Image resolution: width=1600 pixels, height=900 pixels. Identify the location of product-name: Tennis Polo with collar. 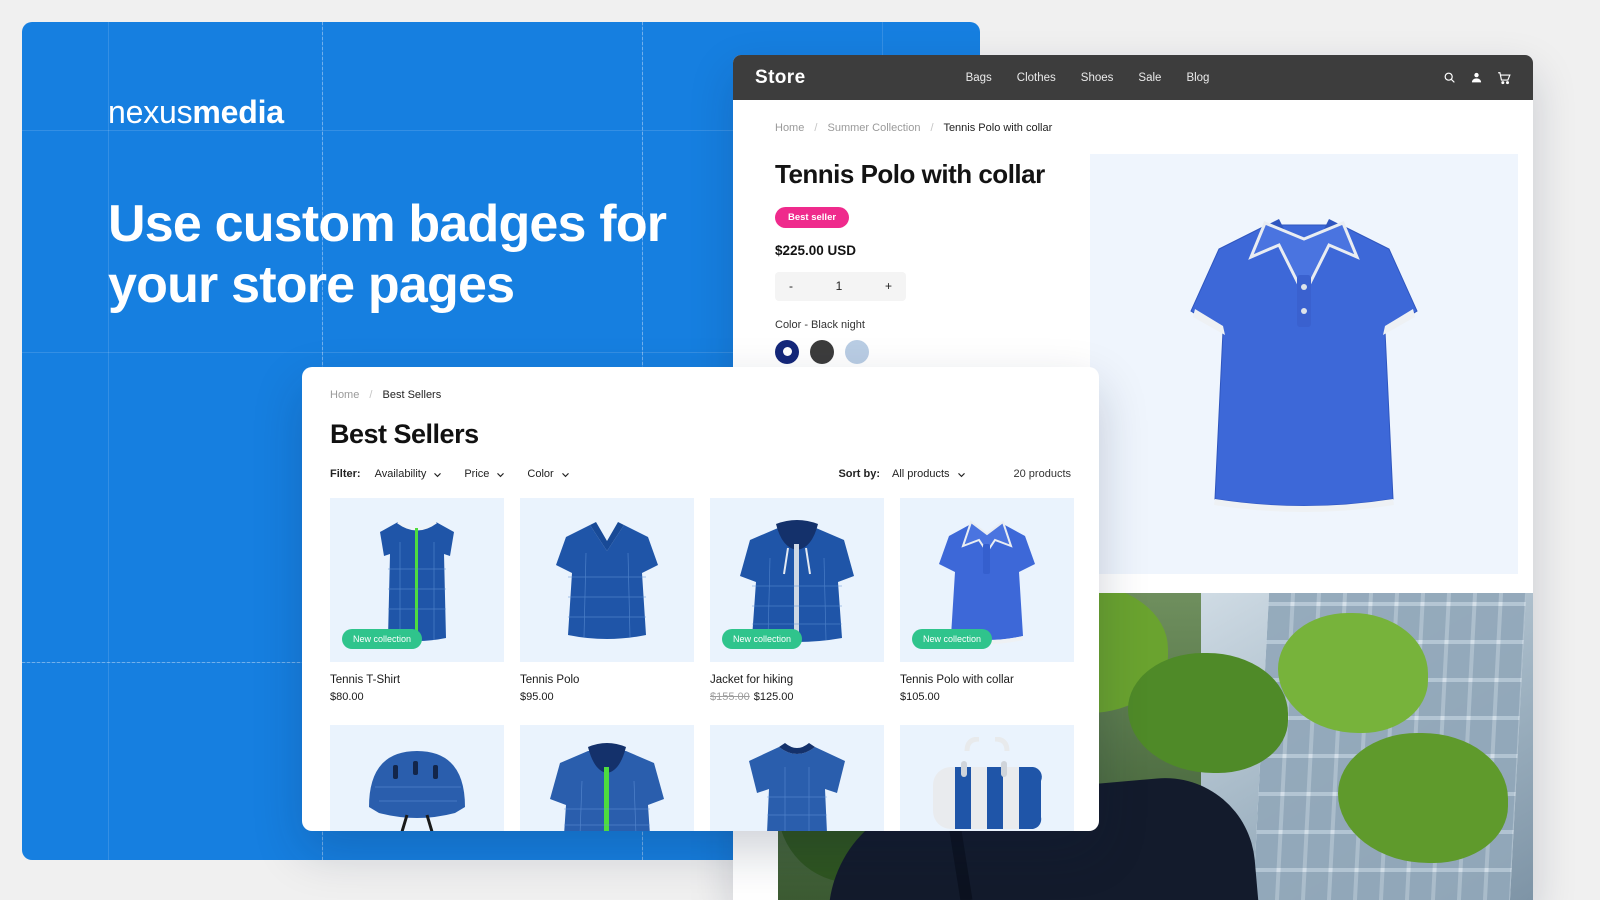
(957, 680).